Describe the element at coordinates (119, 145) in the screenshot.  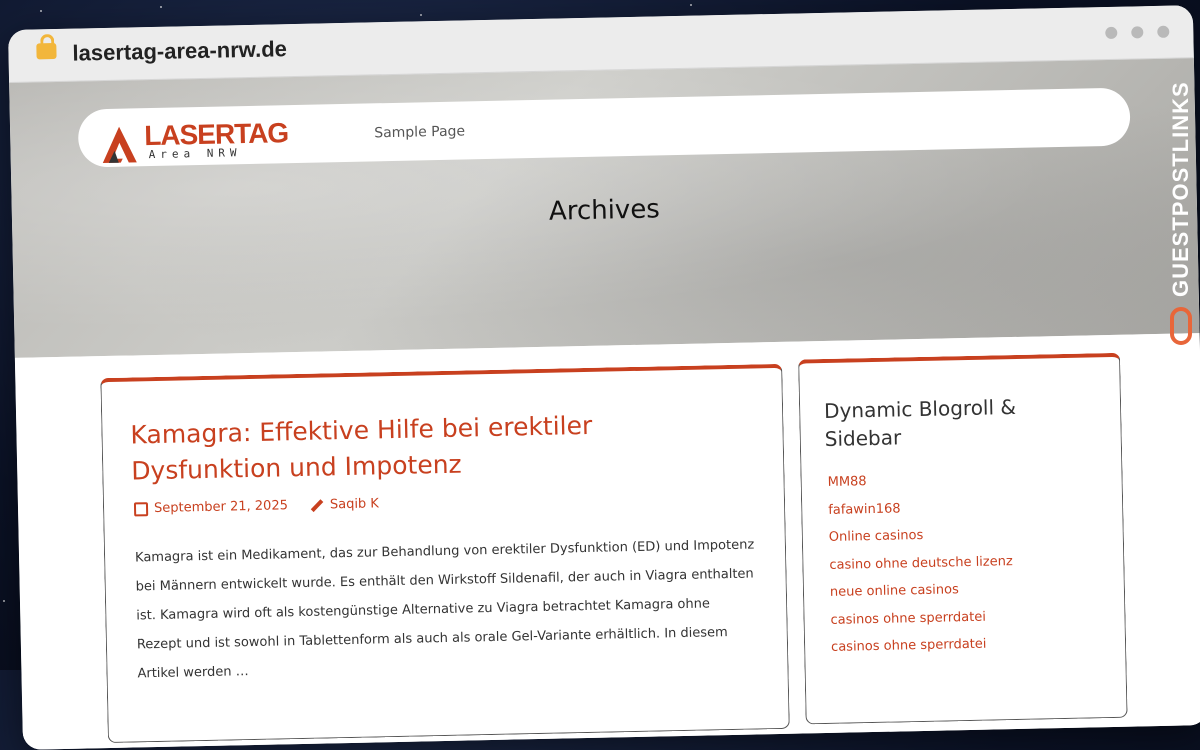
I see `logo-mark-icon` at that location.